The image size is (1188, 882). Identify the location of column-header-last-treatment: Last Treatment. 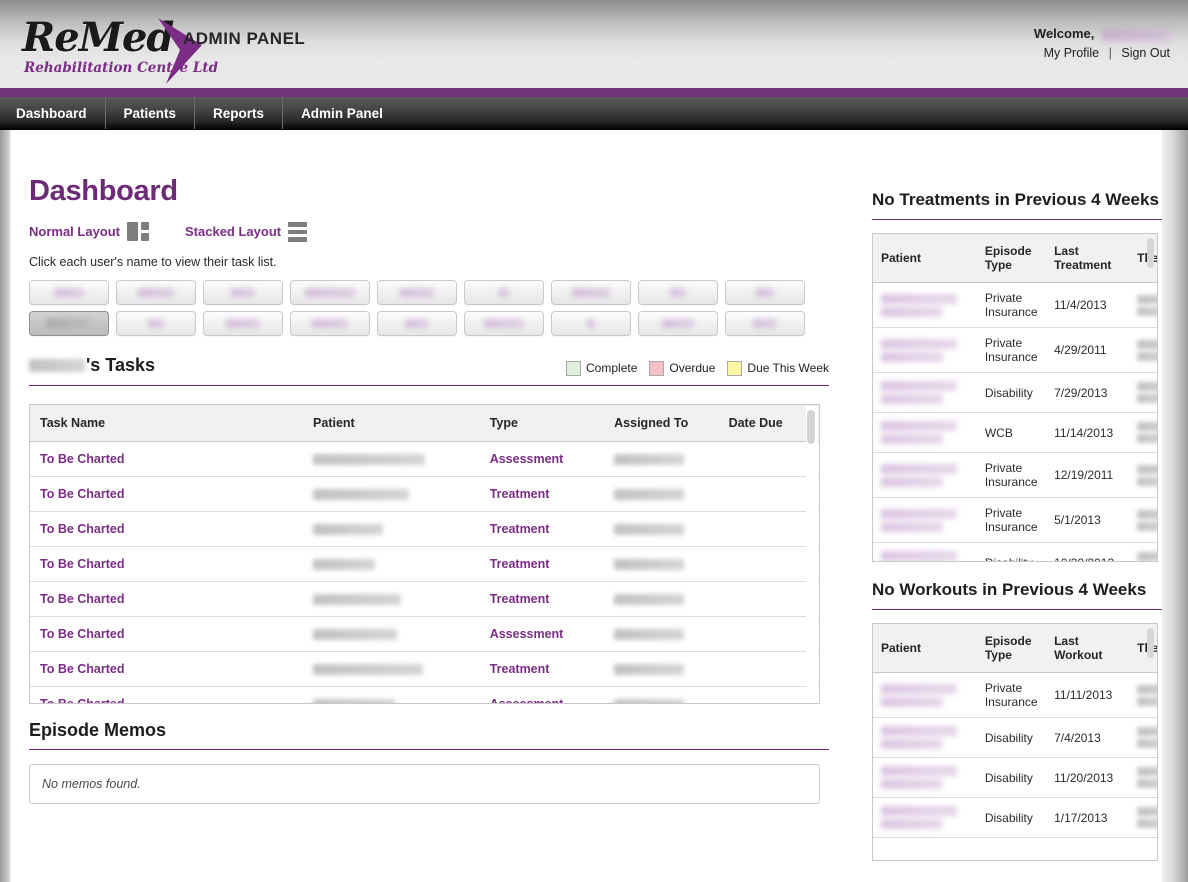
(1088, 258).